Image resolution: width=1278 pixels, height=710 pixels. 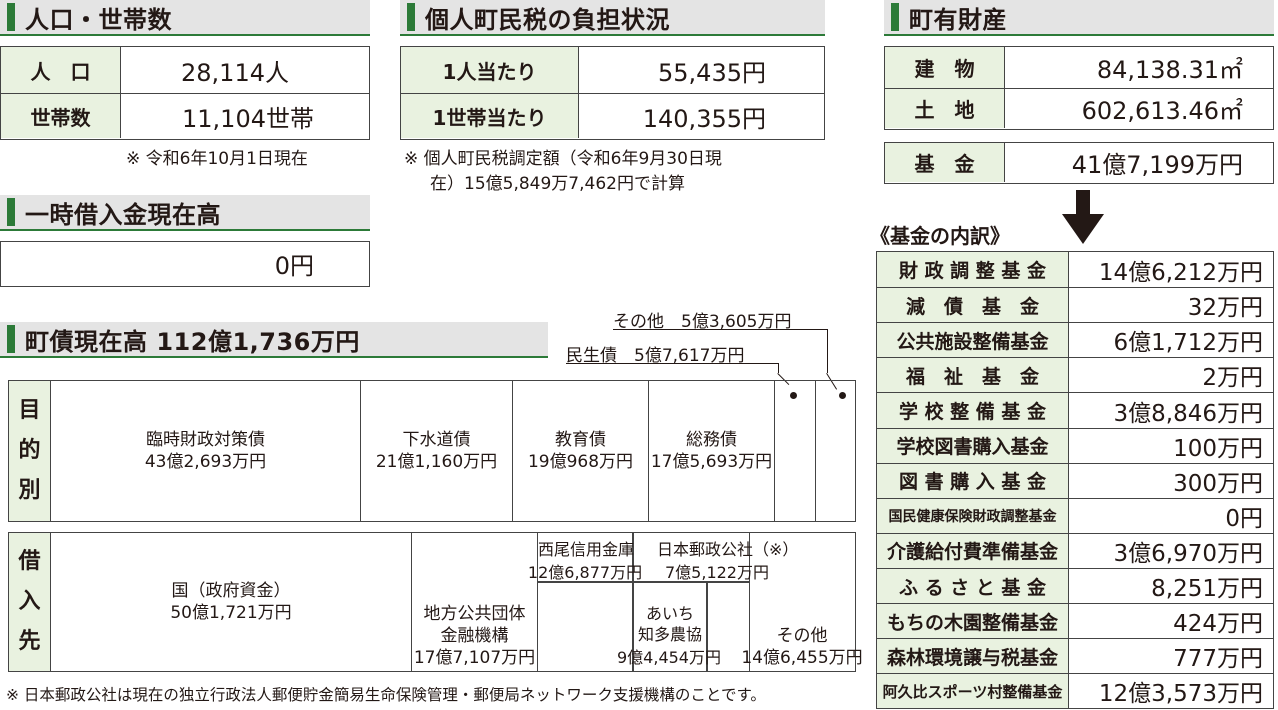 What do you see at coordinates (580, 462) in the screenshot?
I see `purpose-amount: 19億968万円` at bounding box center [580, 462].